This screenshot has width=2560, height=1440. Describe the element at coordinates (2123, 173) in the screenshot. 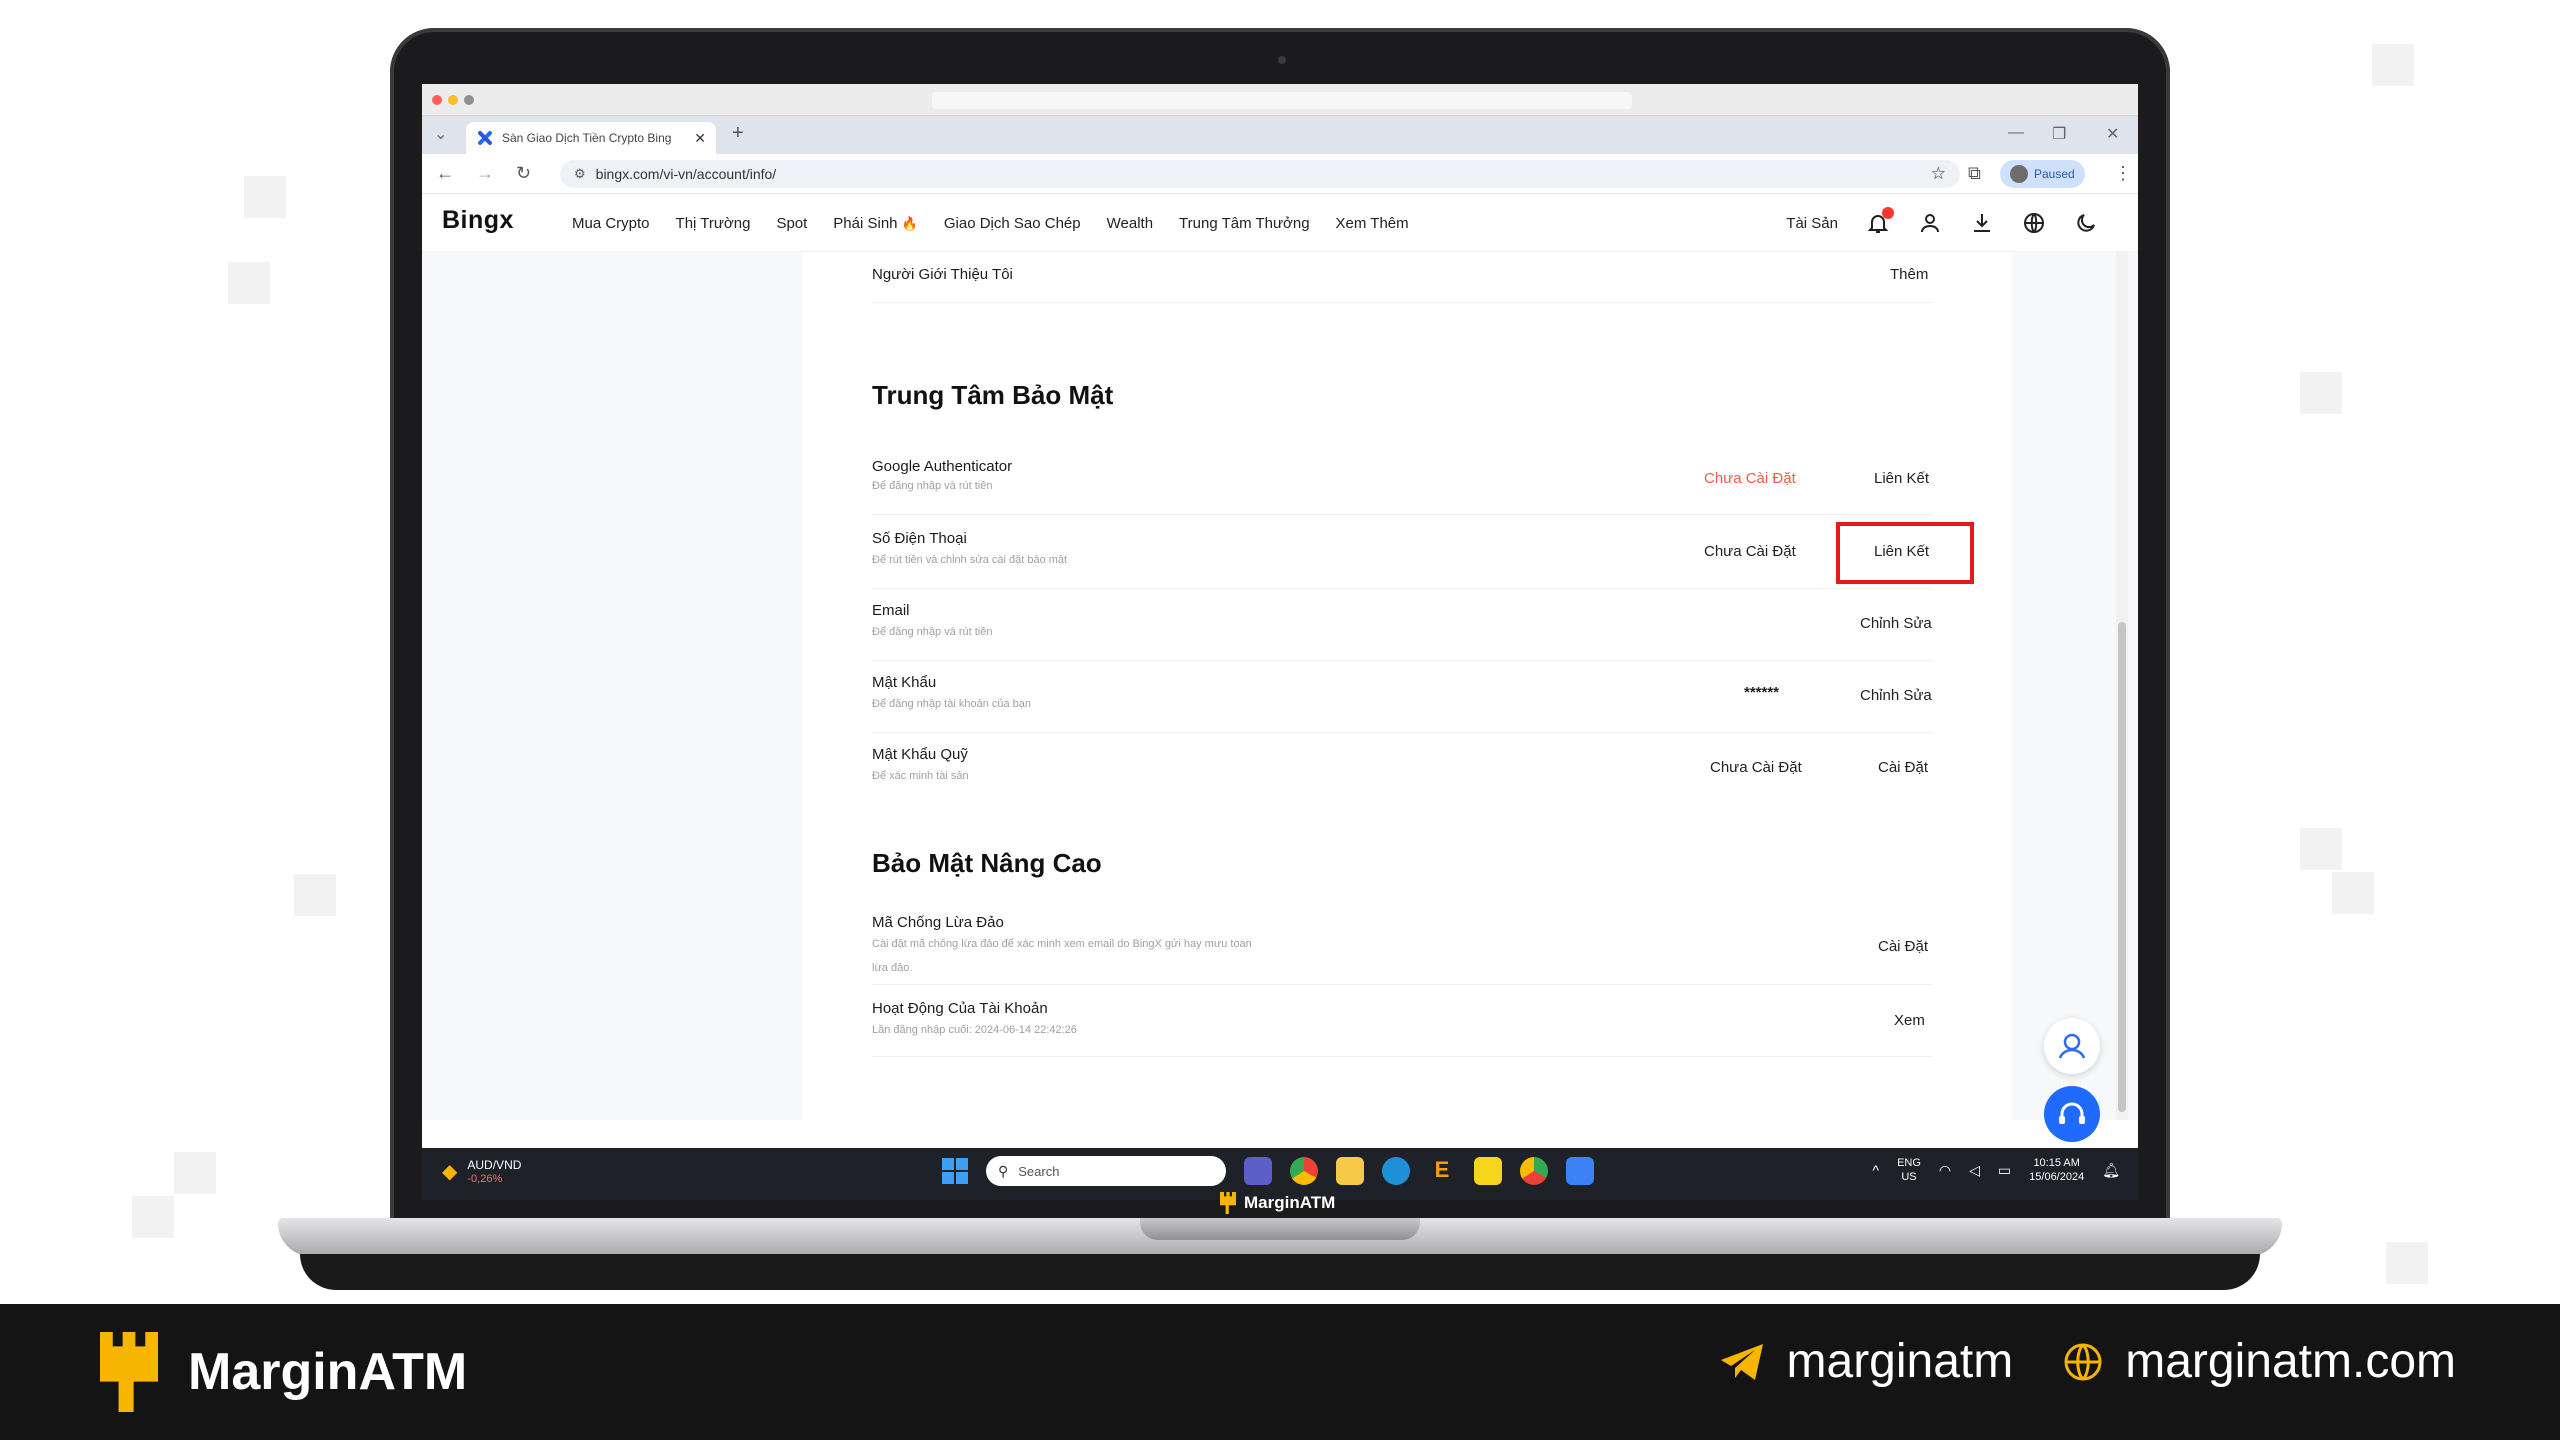

I see `browser-menu-icon: ⋮` at that location.